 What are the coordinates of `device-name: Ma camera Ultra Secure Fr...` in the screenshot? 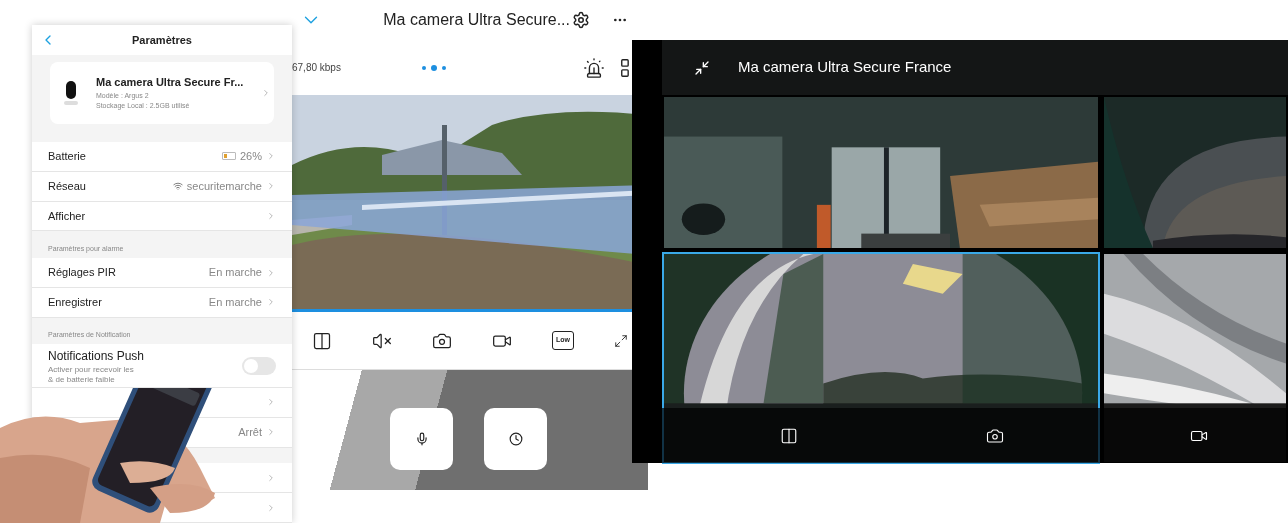 It's located at (170, 83).